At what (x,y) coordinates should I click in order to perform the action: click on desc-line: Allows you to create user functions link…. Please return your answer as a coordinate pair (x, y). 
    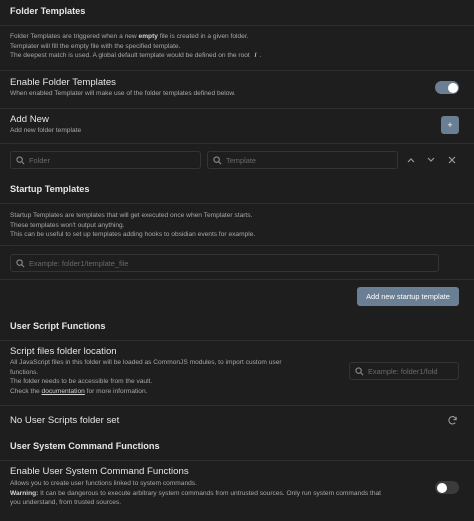
    Looking at the image, I should click on (103, 483).